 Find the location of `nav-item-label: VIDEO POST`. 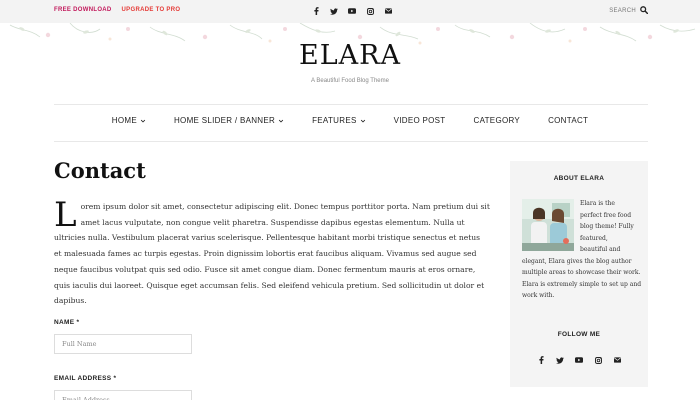

nav-item-label: VIDEO POST is located at coordinates (419, 120).